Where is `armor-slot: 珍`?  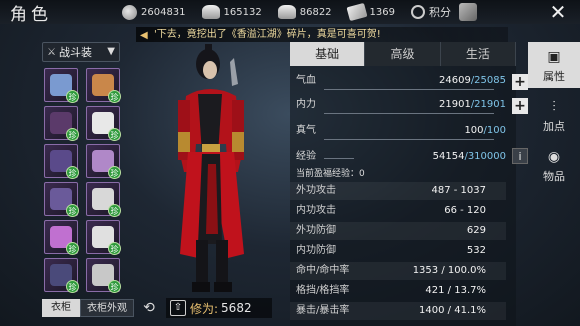
armor-slot: 珍 is located at coordinates (61, 161).